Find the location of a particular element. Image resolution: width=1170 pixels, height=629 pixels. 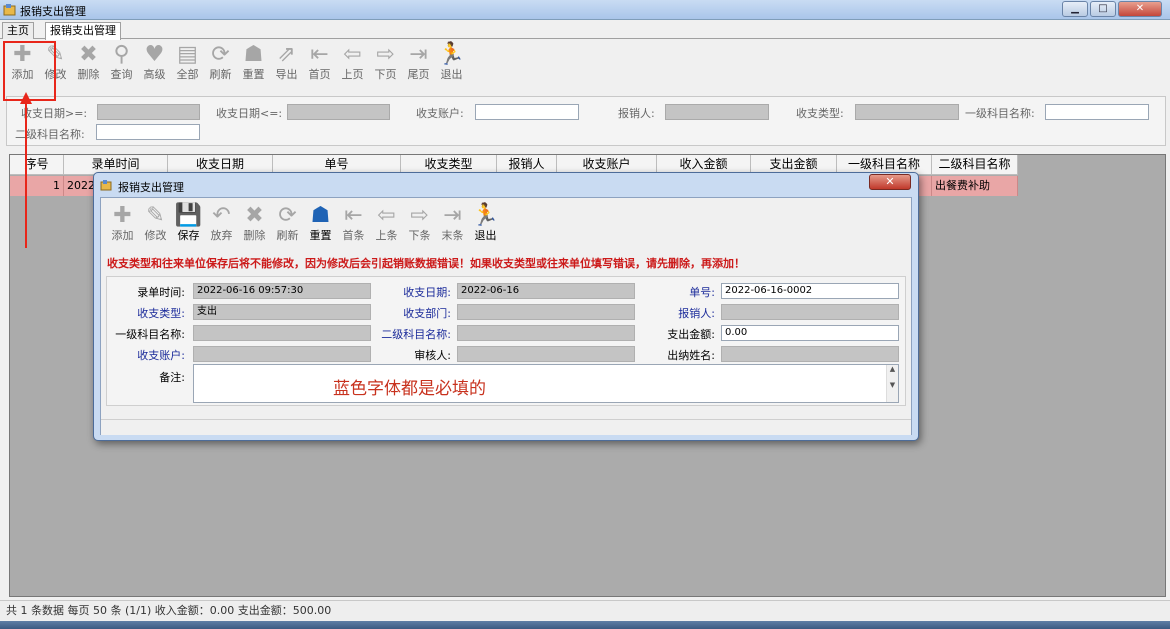

dept-field is located at coordinates (546, 312).